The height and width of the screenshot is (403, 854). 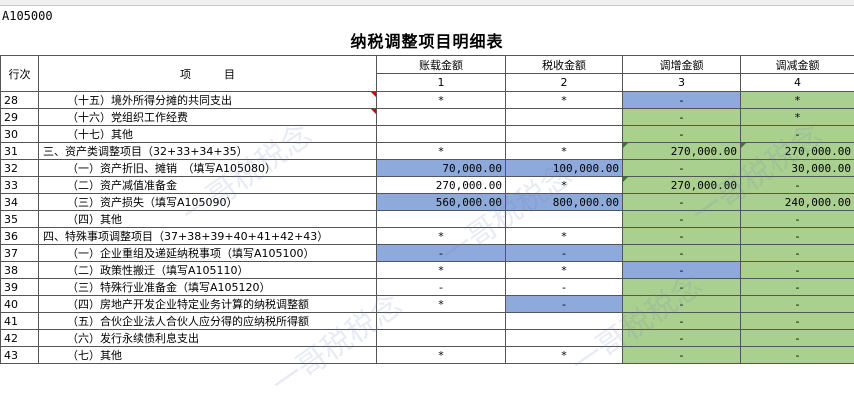 I want to click on row-number-cell: 37, so click(x=19, y=253).